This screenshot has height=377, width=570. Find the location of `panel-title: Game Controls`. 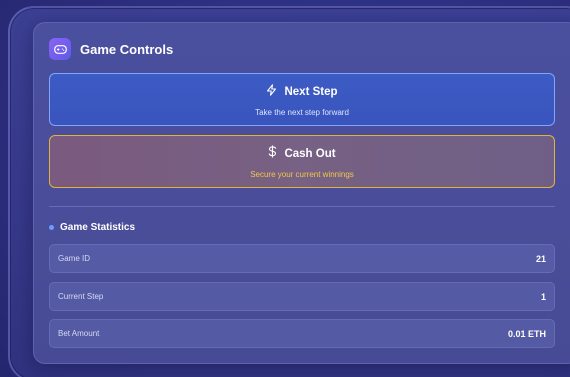

panel-title: Game Controls is located at coordinates (127, 49).